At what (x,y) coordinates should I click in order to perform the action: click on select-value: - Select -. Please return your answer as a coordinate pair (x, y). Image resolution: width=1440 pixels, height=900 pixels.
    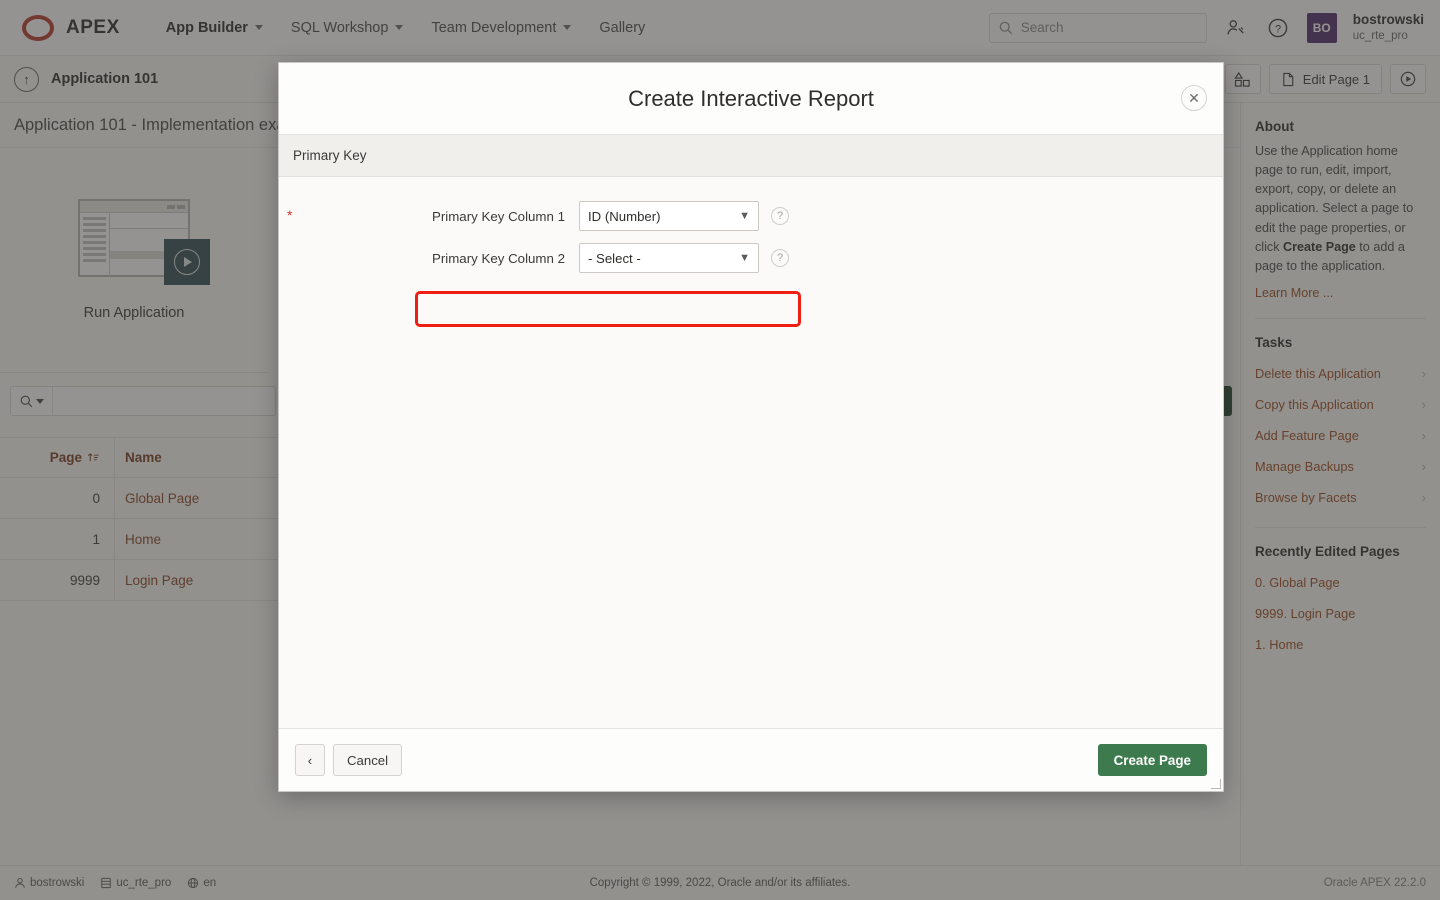
    Looking at the image, I should click on (614, 258).